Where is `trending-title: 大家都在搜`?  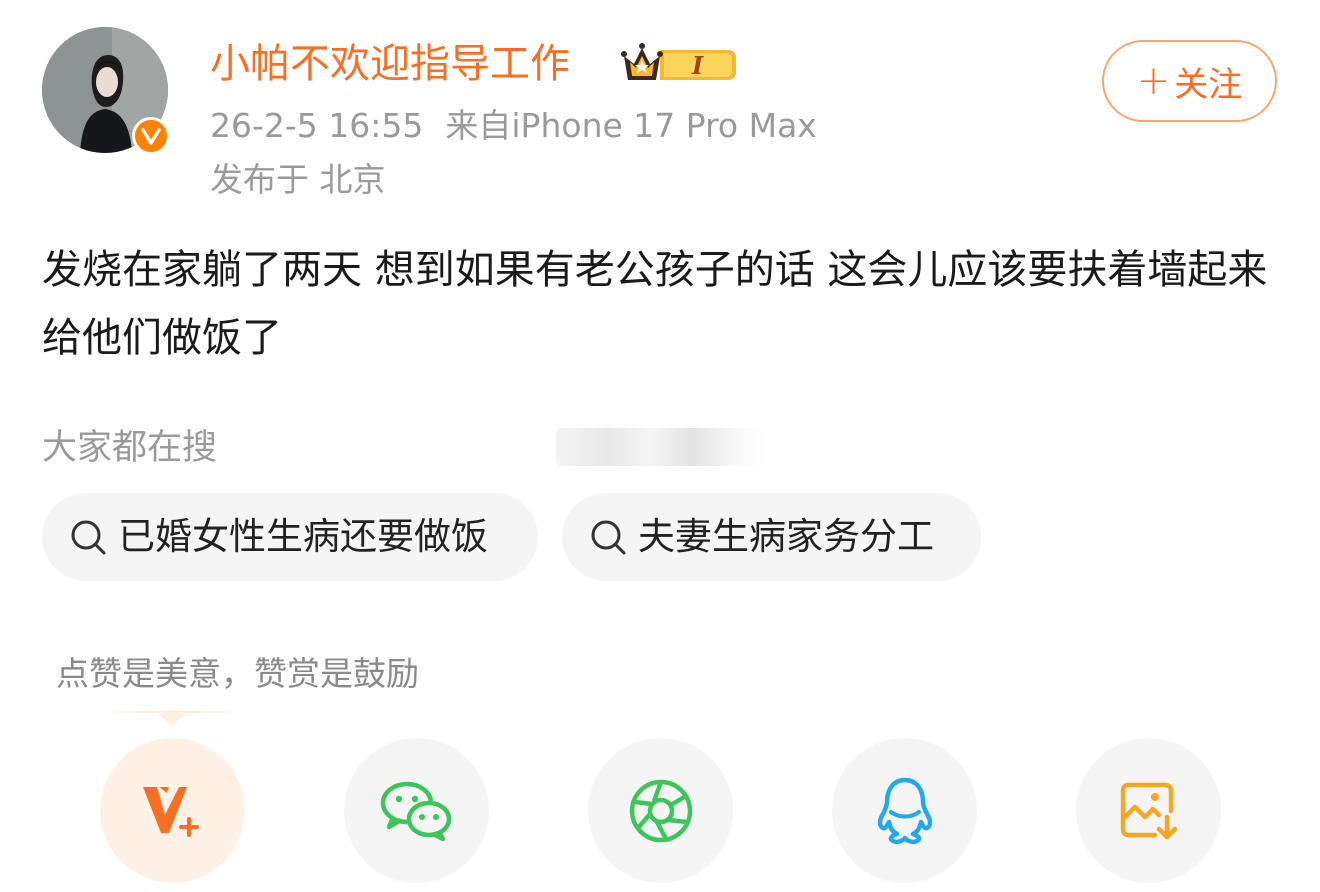 trending-title: 大家都在搜 is located at coordinates (130, 448).